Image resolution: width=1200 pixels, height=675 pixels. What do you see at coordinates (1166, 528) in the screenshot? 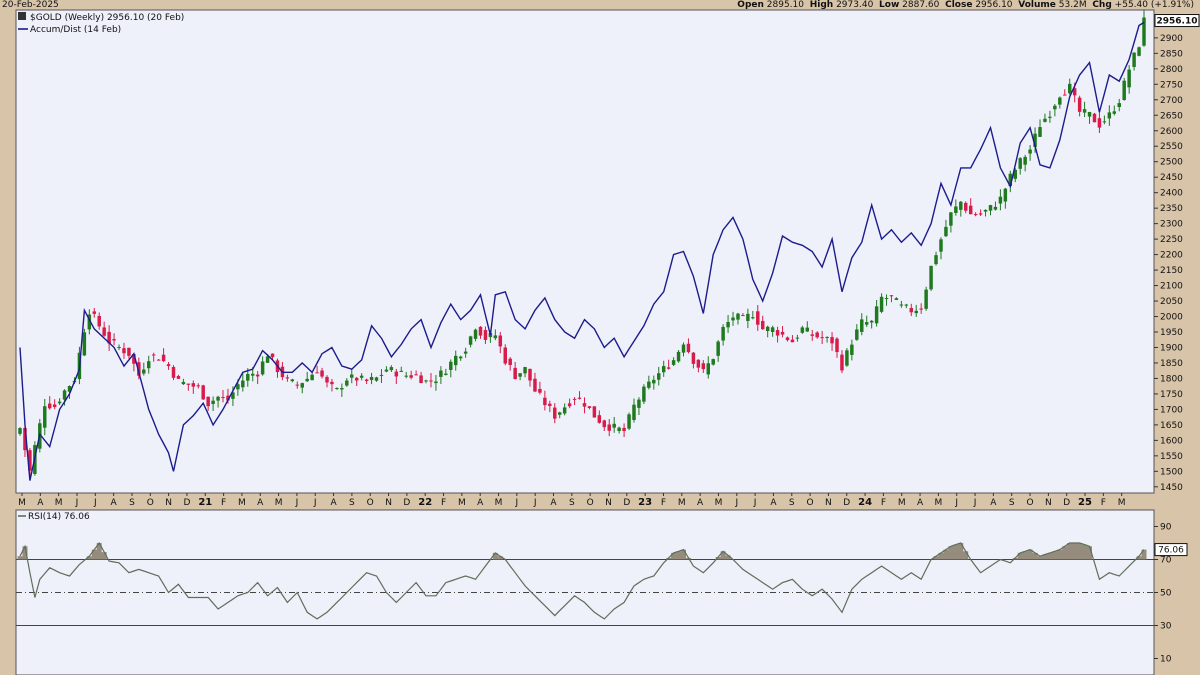
I see `rsi-tick-label: 90` at bounding box center [1166, 528].